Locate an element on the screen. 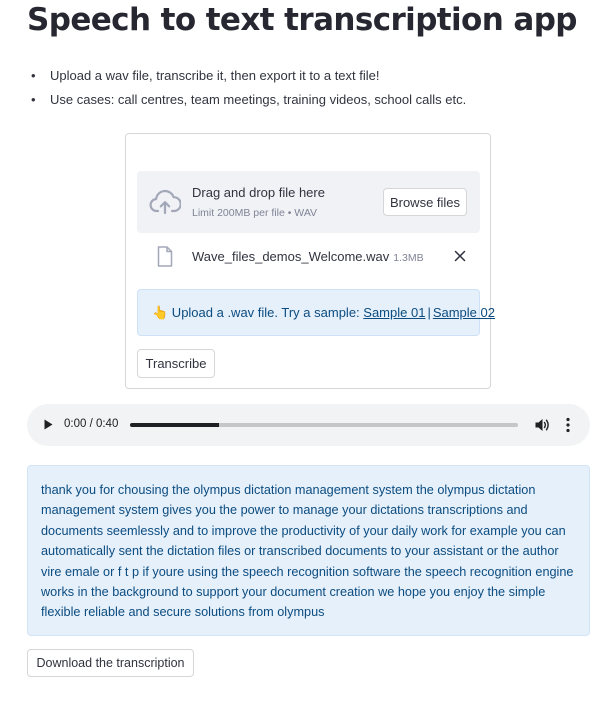  sample-01-link: Sample 01 is located at coordinates (394, 312).